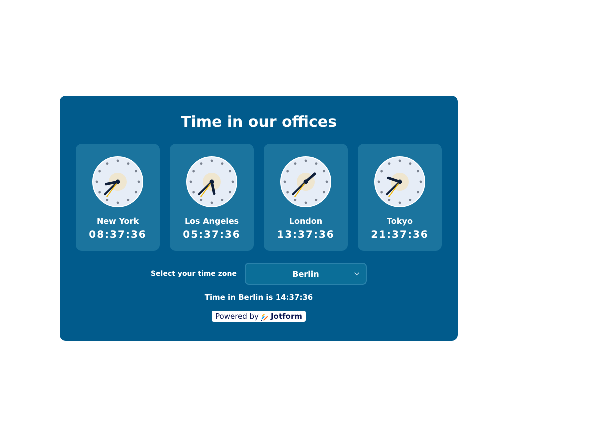 The image size is (608, 437). Describe the element at coordinates (259, 122) in the screenshot. I see `widget-title: Time in our offices` at that location.